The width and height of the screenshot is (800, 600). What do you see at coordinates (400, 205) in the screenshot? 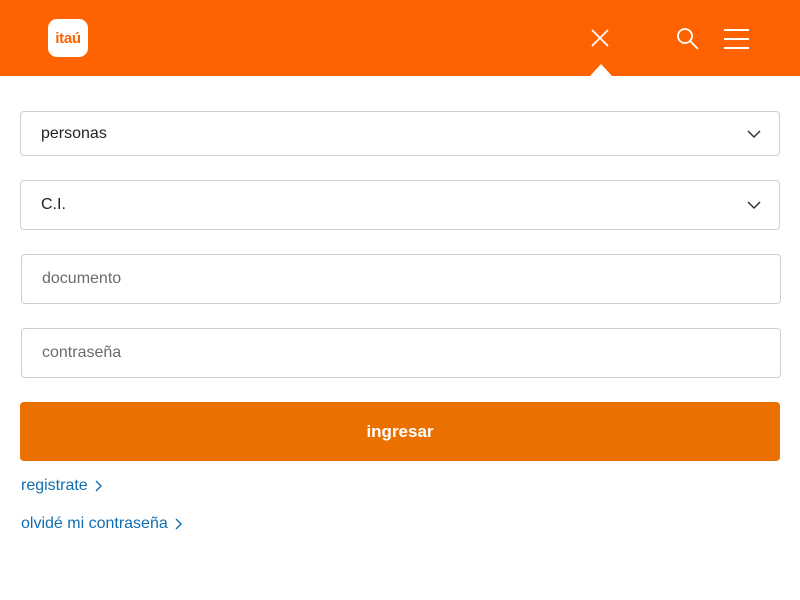
I see `doc-type-select: C.I.` at bounding box center [400, 205].